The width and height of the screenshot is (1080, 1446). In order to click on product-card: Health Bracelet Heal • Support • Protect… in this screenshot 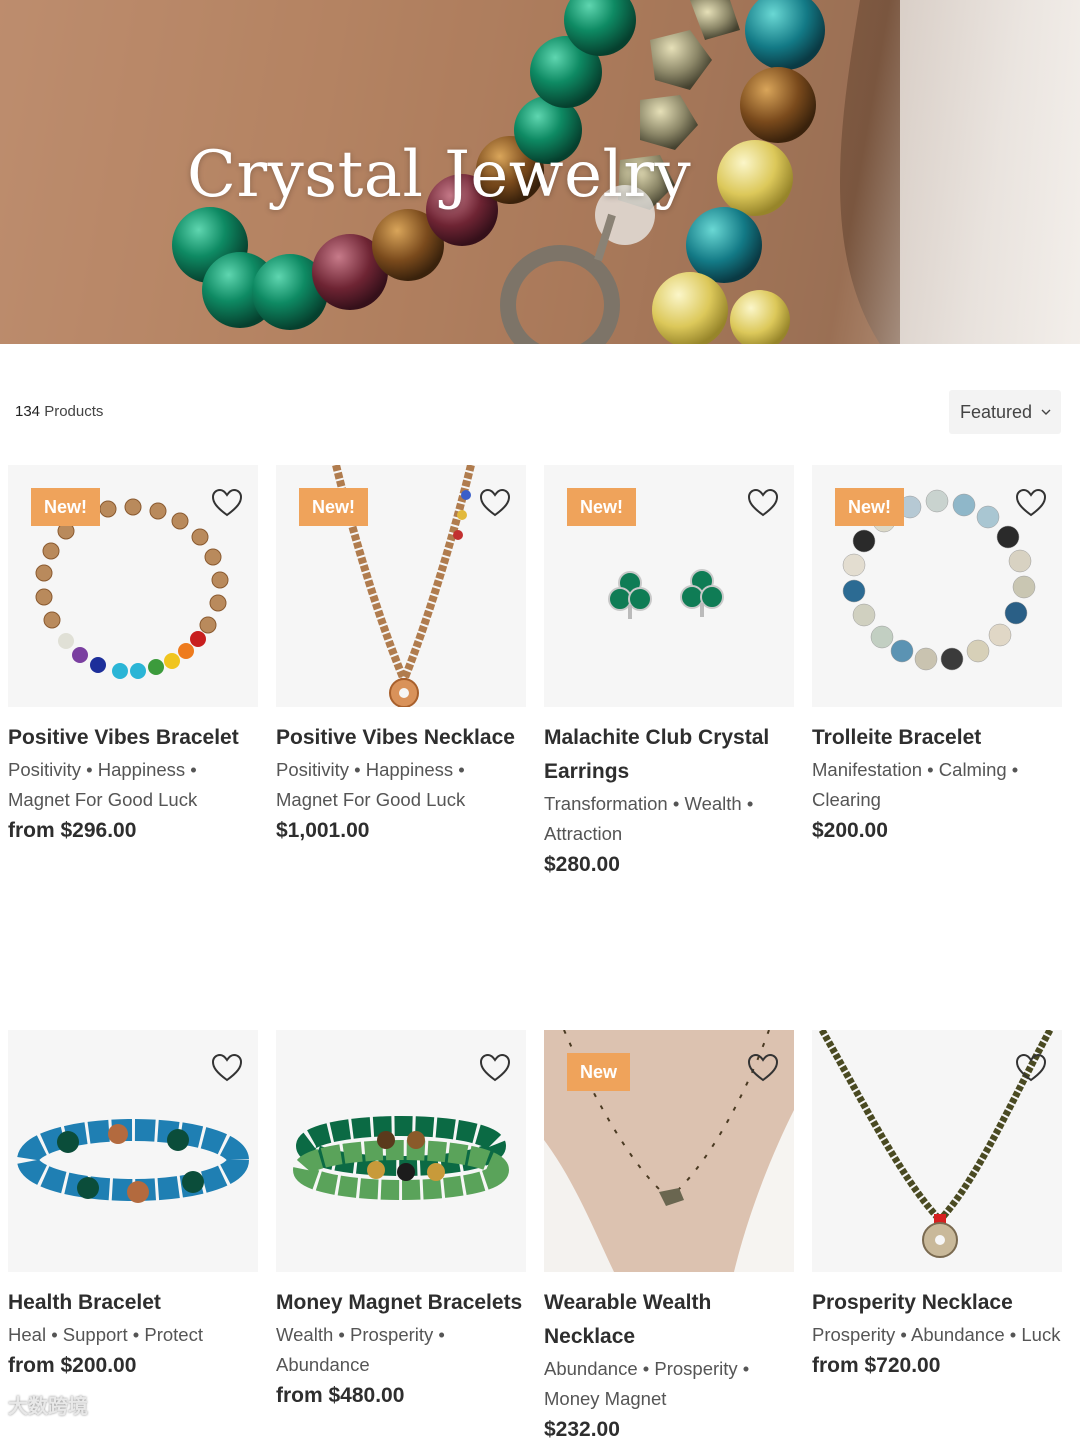, I will do `click(133, 1206)`.